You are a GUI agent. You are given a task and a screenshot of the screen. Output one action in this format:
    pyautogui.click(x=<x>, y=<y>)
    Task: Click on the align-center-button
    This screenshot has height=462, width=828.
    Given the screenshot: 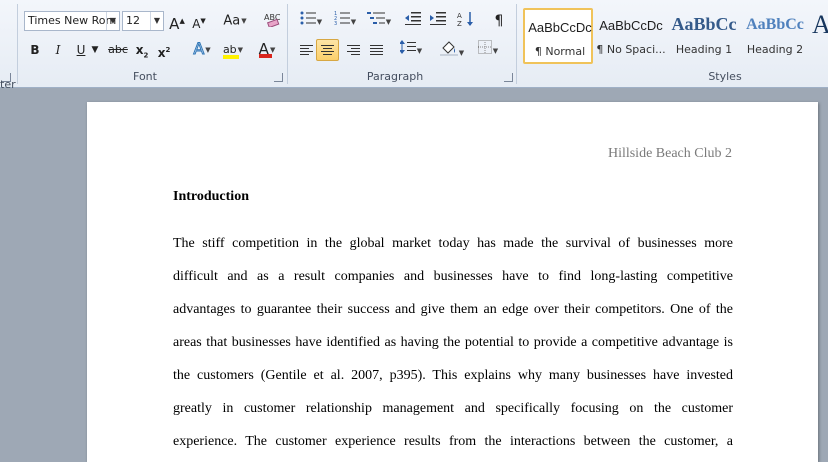 What is the action you would take?
    pyautogui.click(x=327, y=50)
    